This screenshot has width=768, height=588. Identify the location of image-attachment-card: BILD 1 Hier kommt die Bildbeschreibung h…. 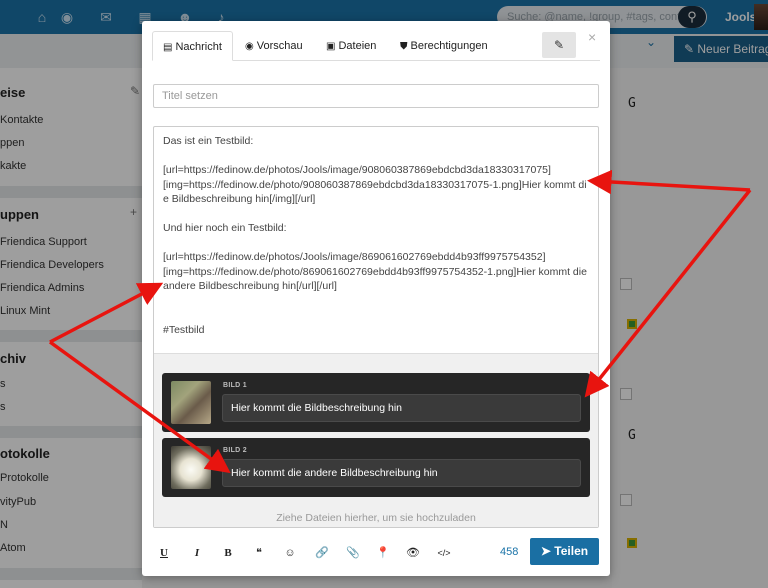
(376, 402).